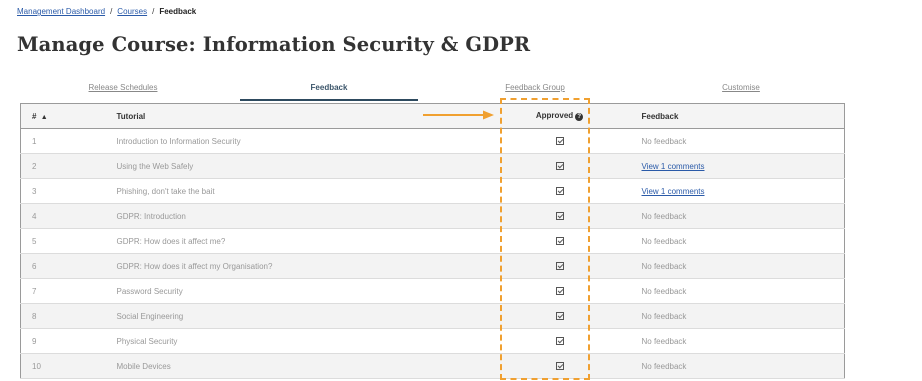  Describe the element at coordinates (290, 191) in the screenshot. I see `tutorial-title: Phishing, don't take the bait` at that location.